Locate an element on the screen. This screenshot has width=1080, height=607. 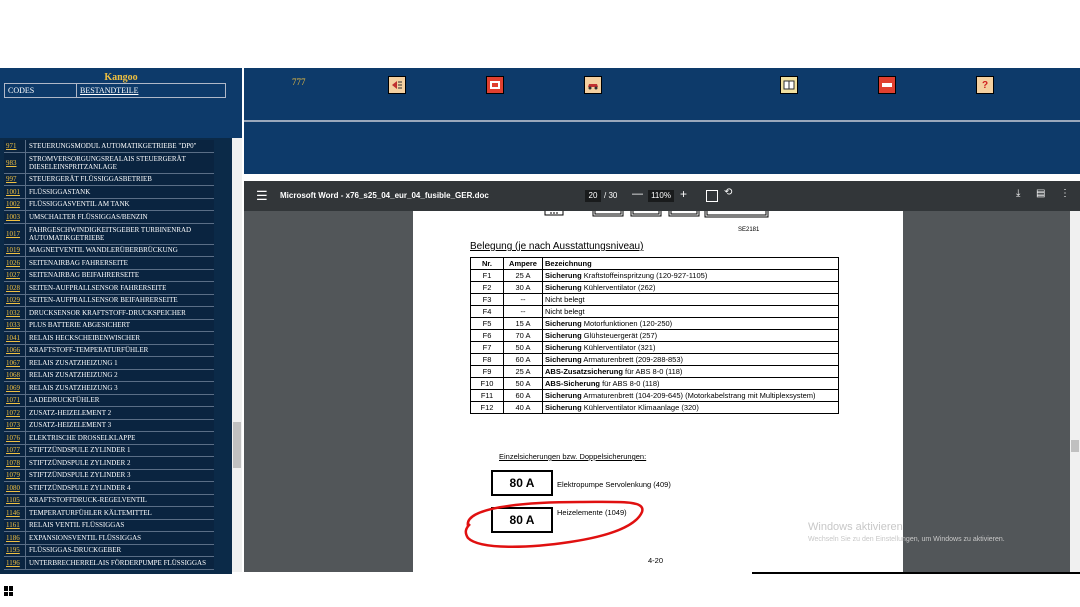
list-item-name: STIFTZÜNDSPULE ZYLINDER 2 is located at coordinates (80, 462).